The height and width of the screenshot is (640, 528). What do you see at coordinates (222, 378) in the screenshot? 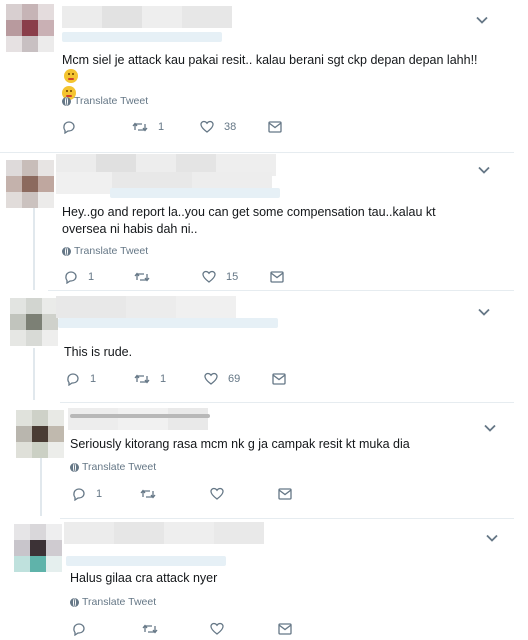
I see `like-button: 69` at bounding box center [222, 378].